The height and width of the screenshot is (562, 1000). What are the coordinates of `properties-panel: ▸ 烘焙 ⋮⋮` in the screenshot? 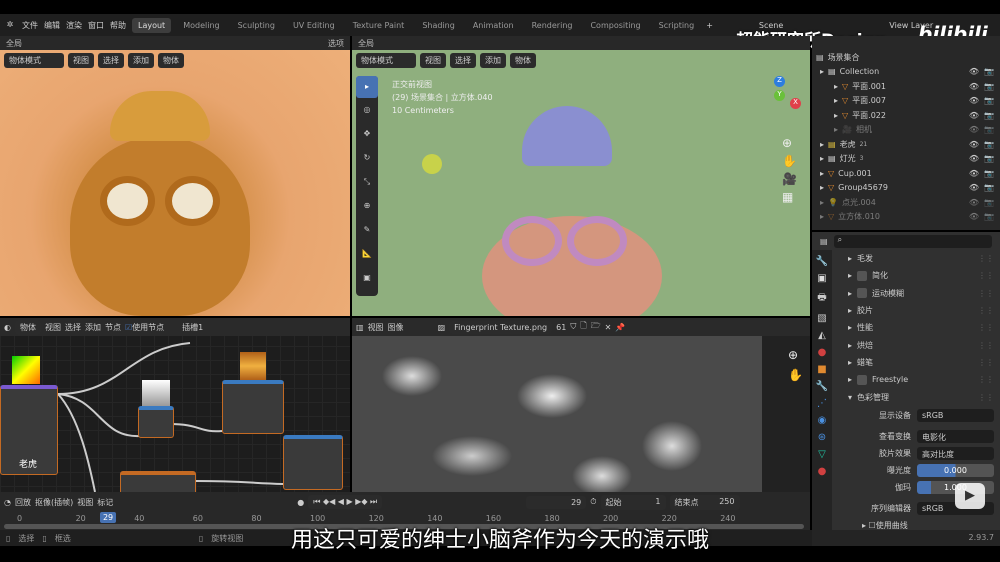 It's located at (906, 344).